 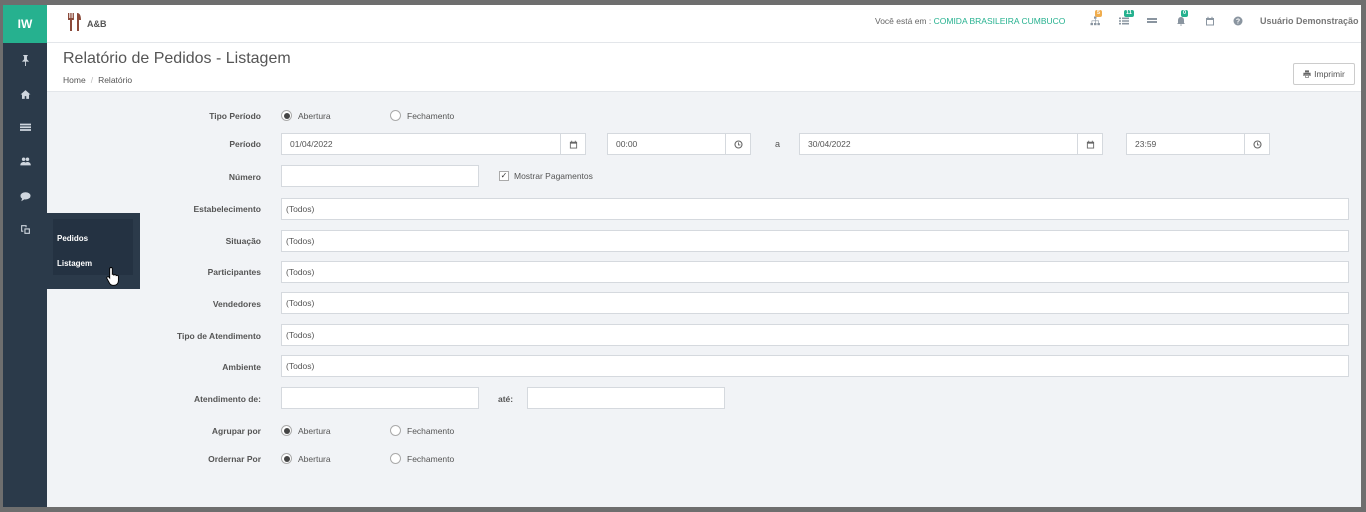 I want to click on tipo-atendimento-select: (Todos), so click(x=815, y=335).